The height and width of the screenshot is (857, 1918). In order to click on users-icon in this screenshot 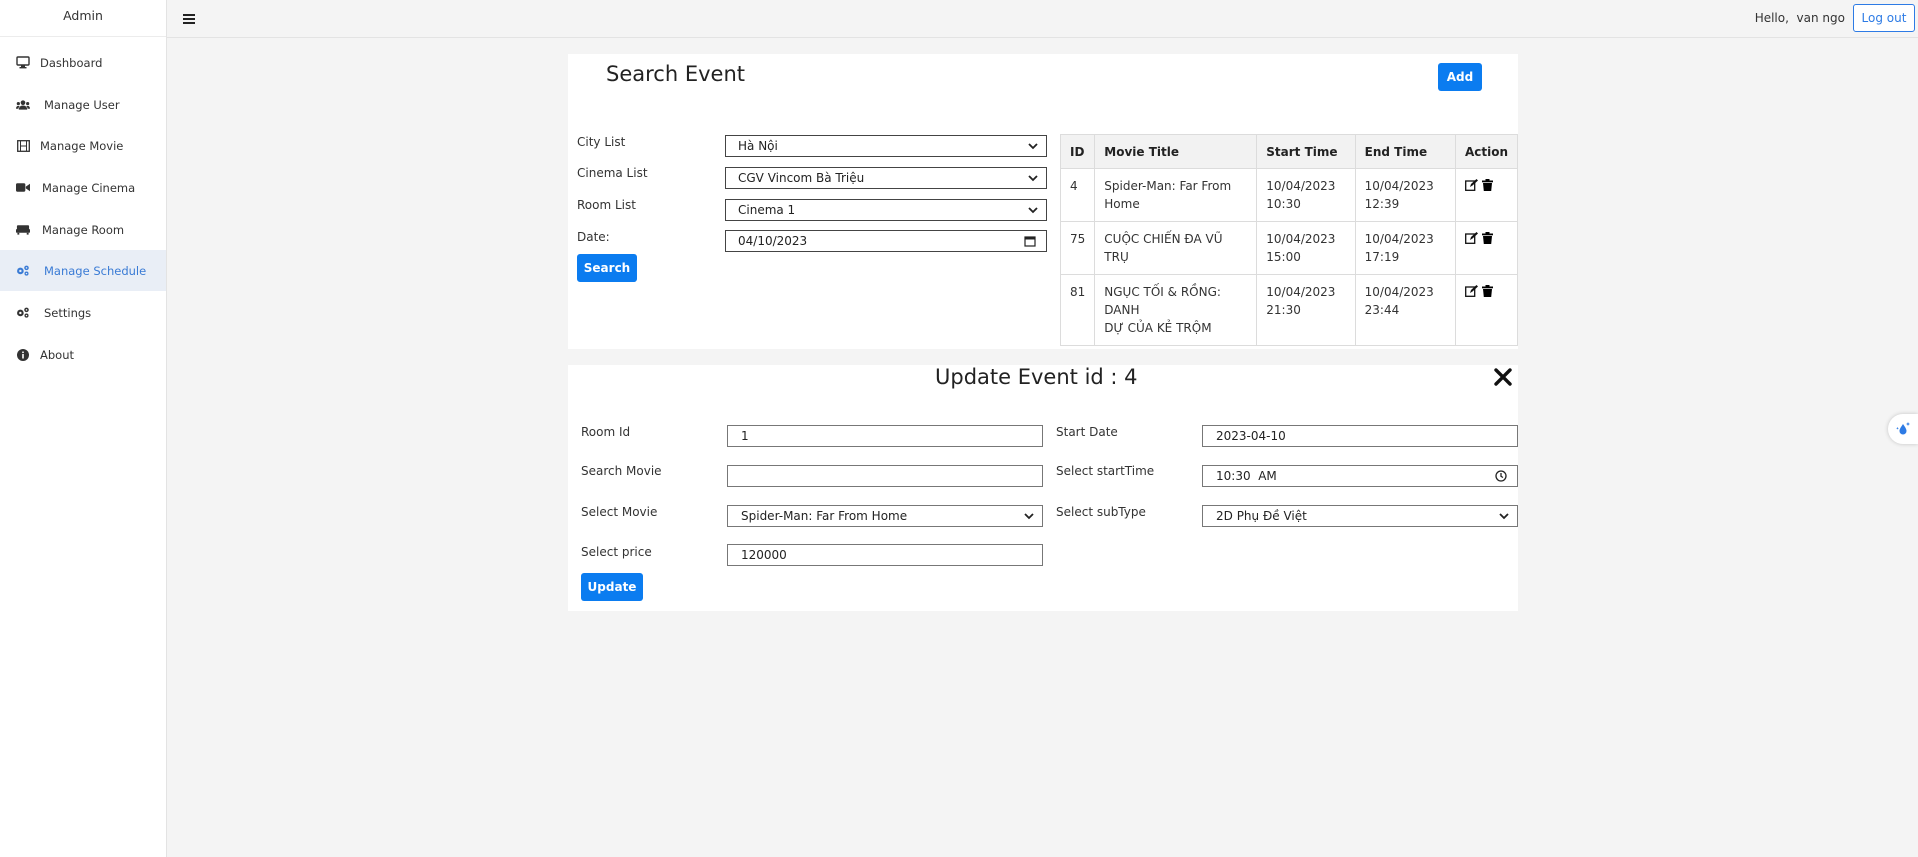, I will do `click(23, 105)`.